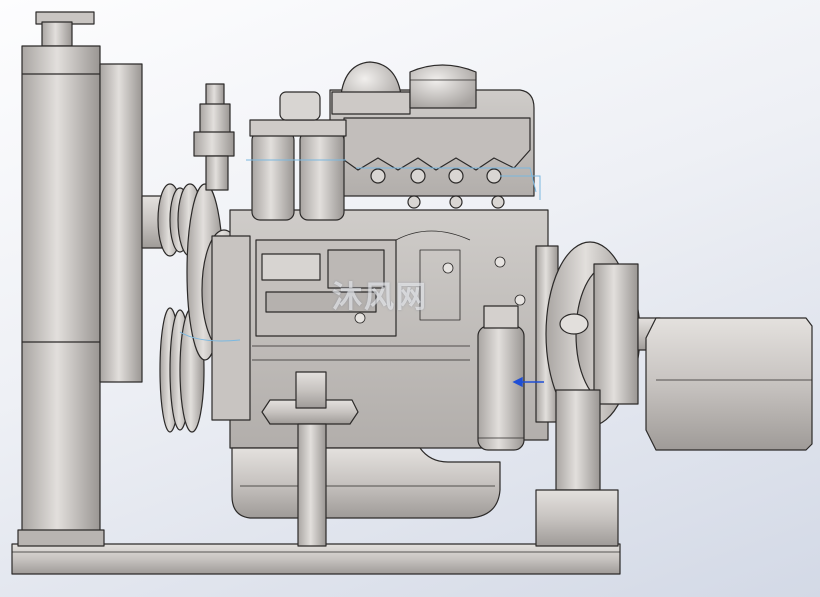 The image size is (820, 597). What do you see at coordinates (437, 144) in the screenshot?
I see `intake-manifold` at bounding box center [437, 144].